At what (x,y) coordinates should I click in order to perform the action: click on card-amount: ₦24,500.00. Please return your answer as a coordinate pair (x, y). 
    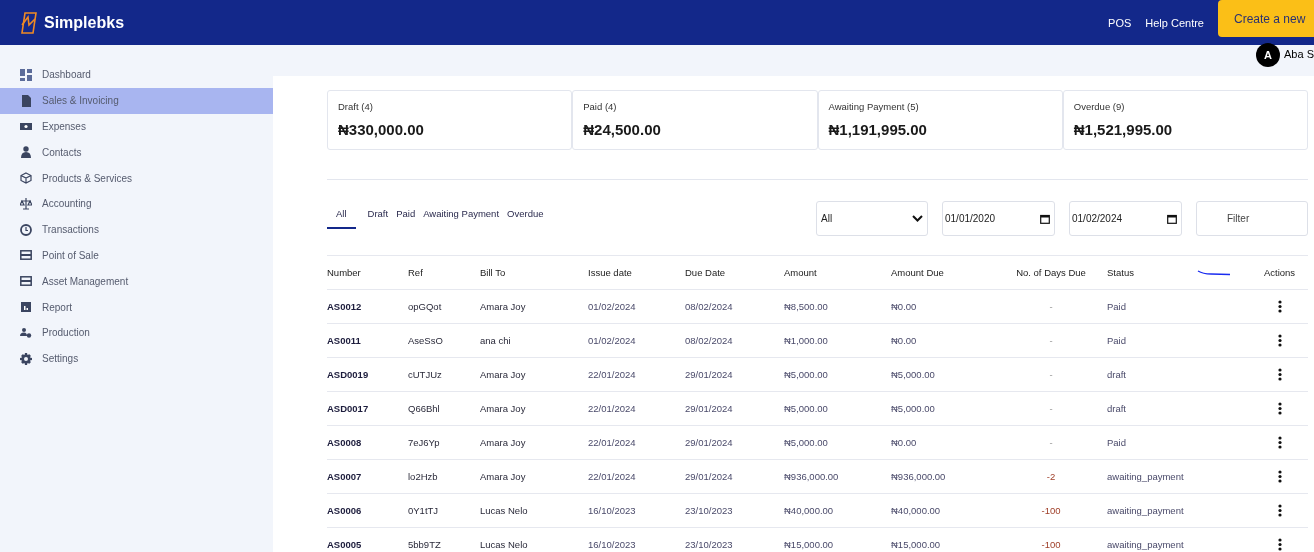
    Looking at the image, I should click on (622, 129).